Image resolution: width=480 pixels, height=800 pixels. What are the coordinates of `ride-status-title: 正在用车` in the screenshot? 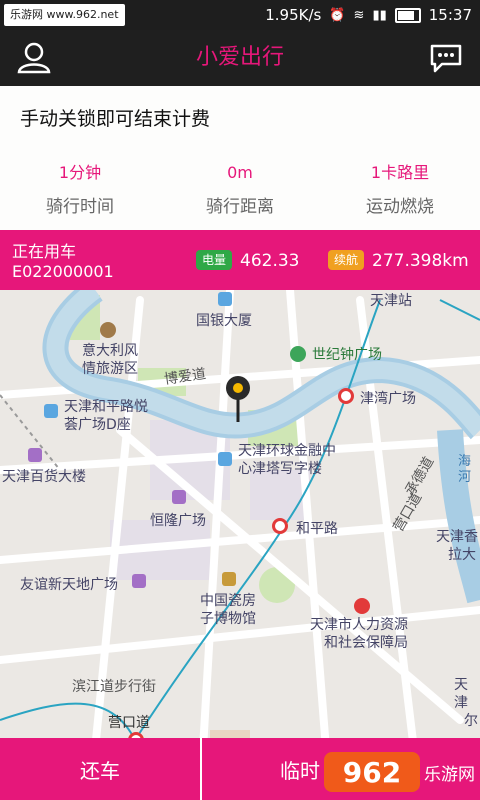 It's located at (44, 251).